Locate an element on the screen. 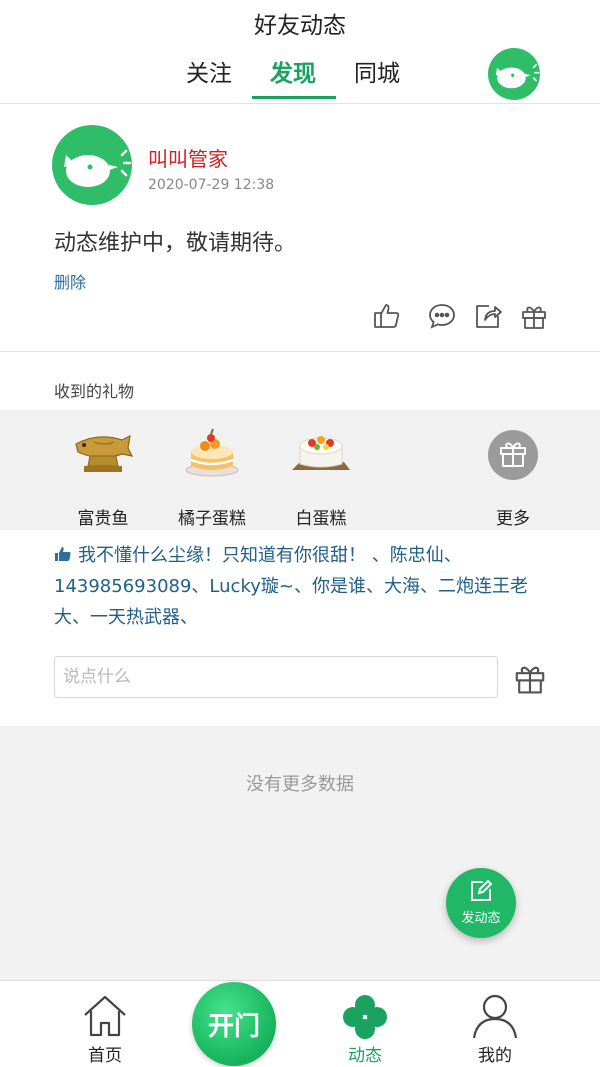 The height and width of the screenshot is (1067, 600). fab-label: 发动态 is located at coordinates (481, 918).